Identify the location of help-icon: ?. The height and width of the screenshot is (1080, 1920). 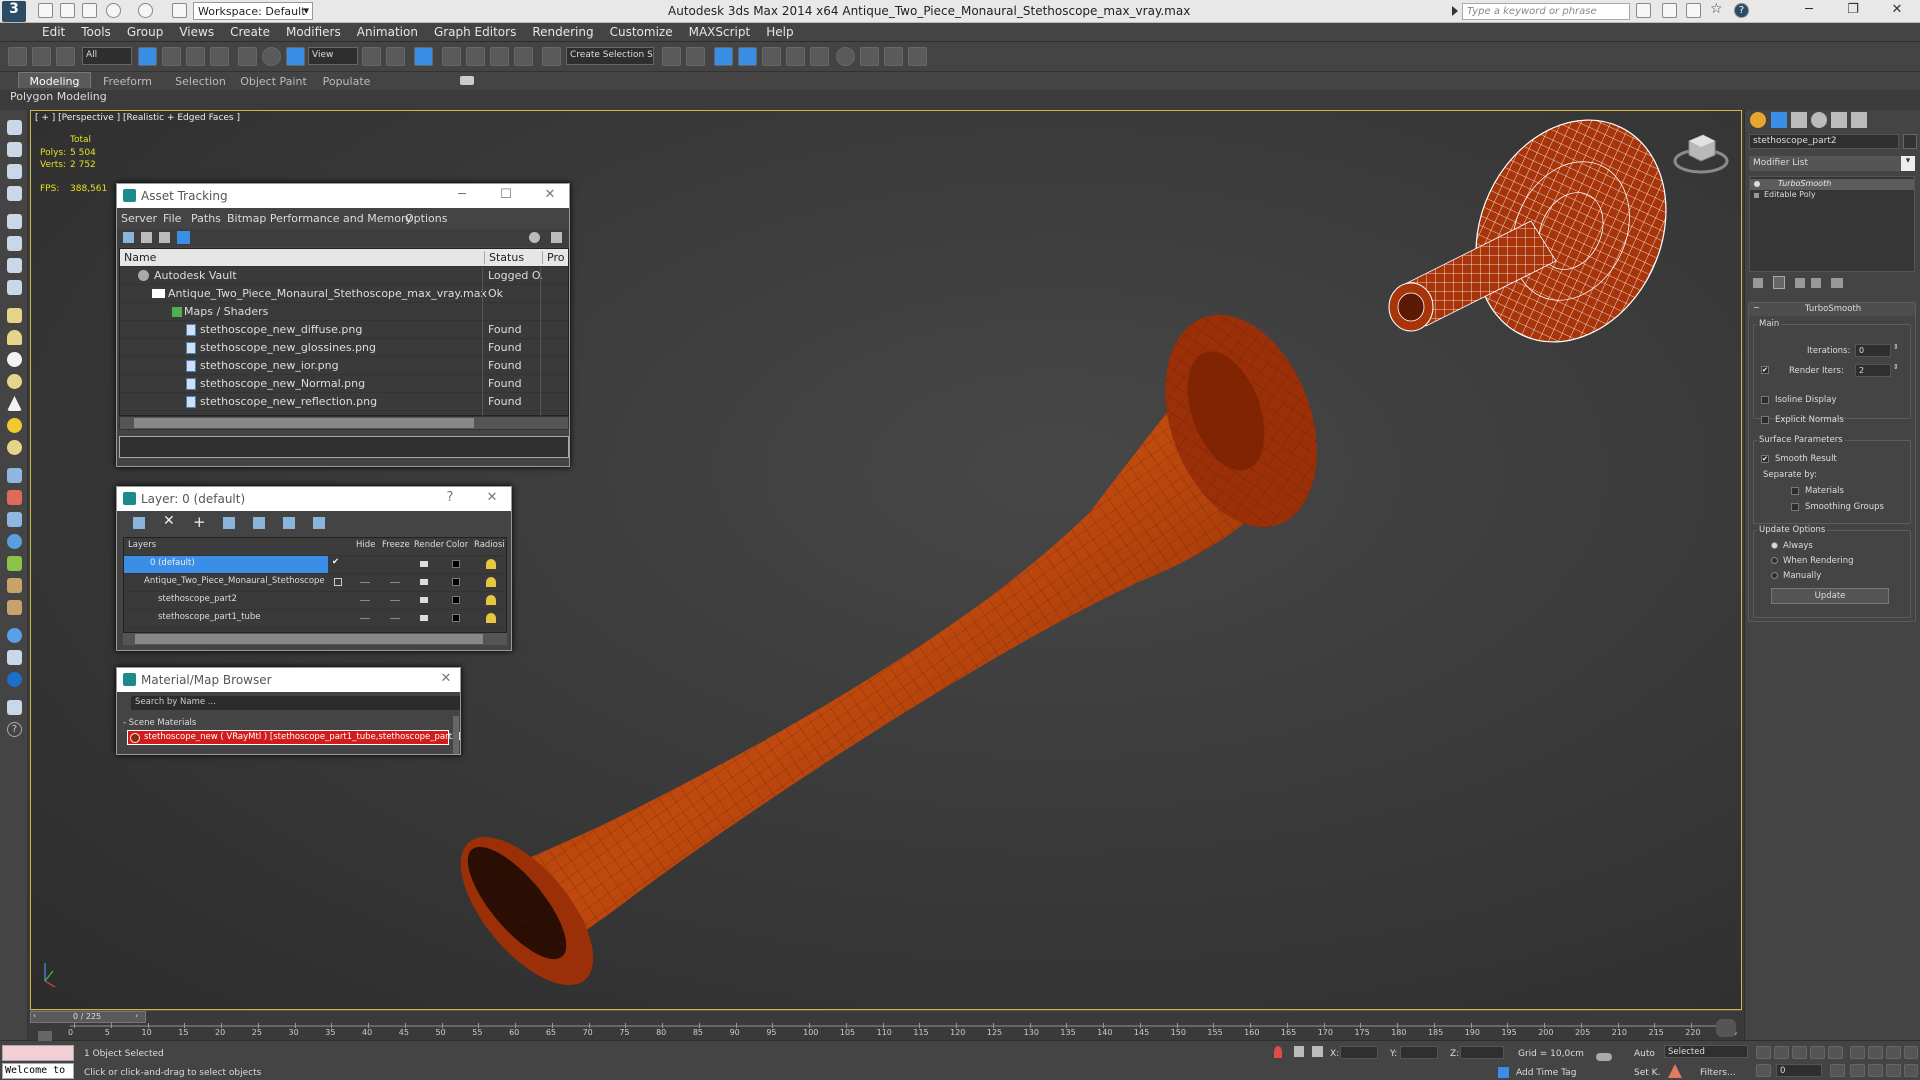
(1741, 10).